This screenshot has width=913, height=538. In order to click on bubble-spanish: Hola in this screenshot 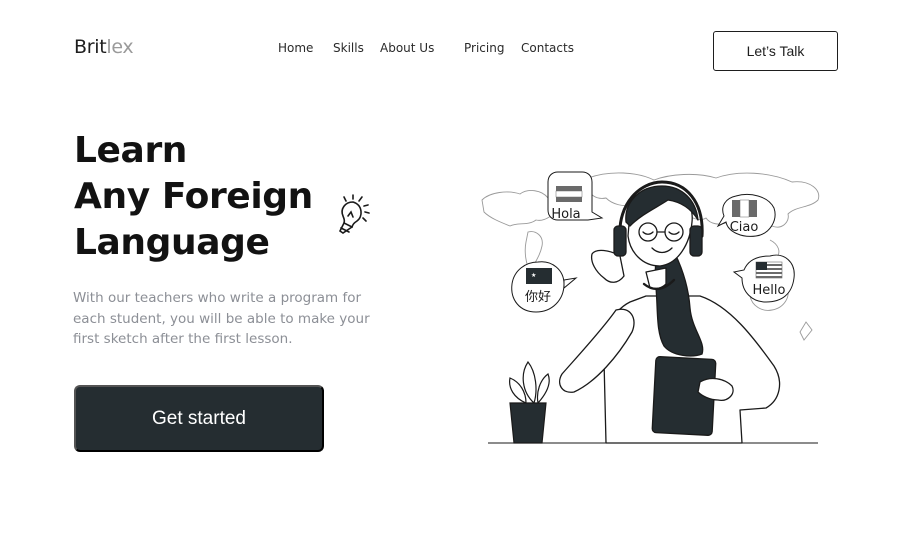, I will do `click(575, 196)`.